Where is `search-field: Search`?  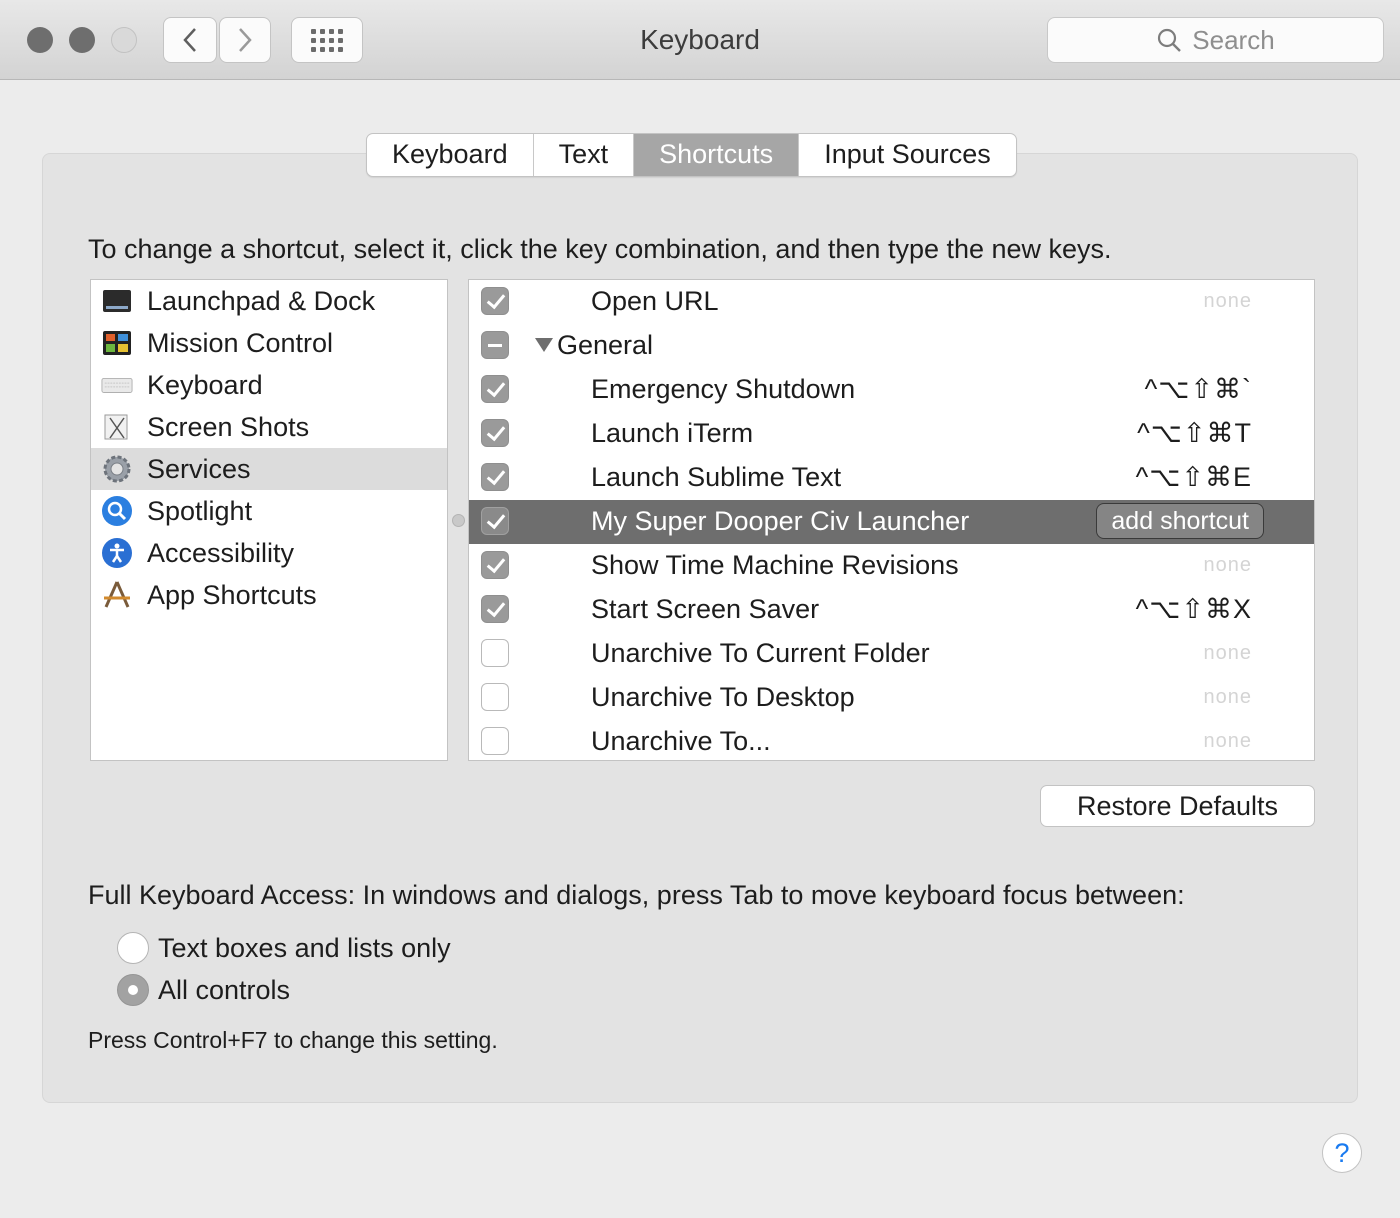
search-field: Search is located at coordinates (1215, 40).